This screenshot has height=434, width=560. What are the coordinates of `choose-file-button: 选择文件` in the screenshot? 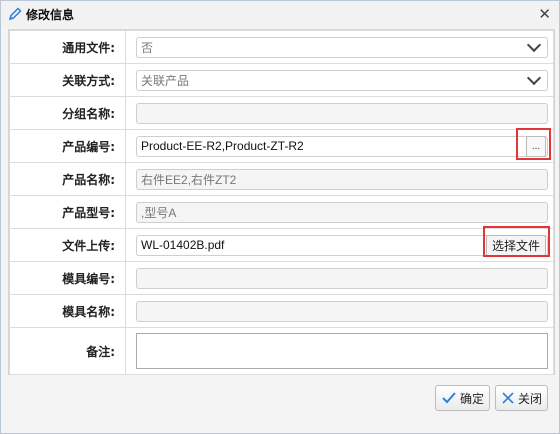 It's located at (515, 245).